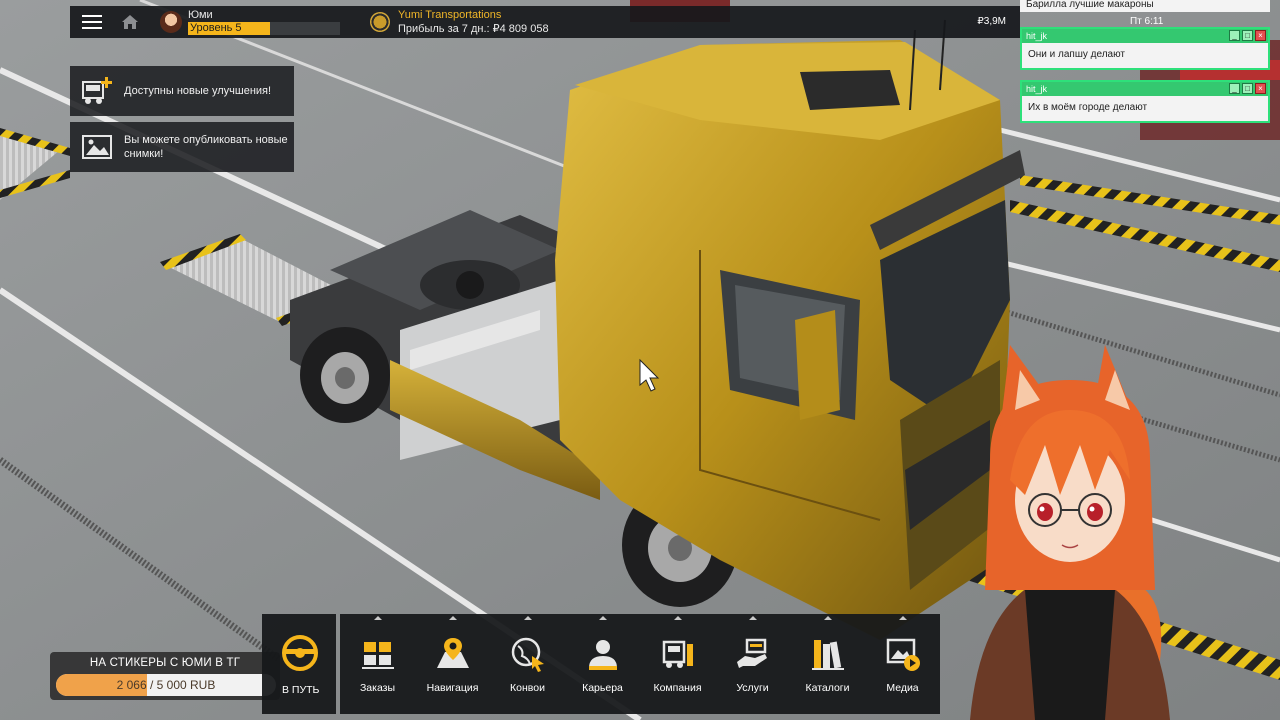 This screenshot has height=720, width=1280. What do you see at coordinates (602, 688) in the screenshot?
I see `toolbar-label: Карьера` at bounding box center [602, 688].